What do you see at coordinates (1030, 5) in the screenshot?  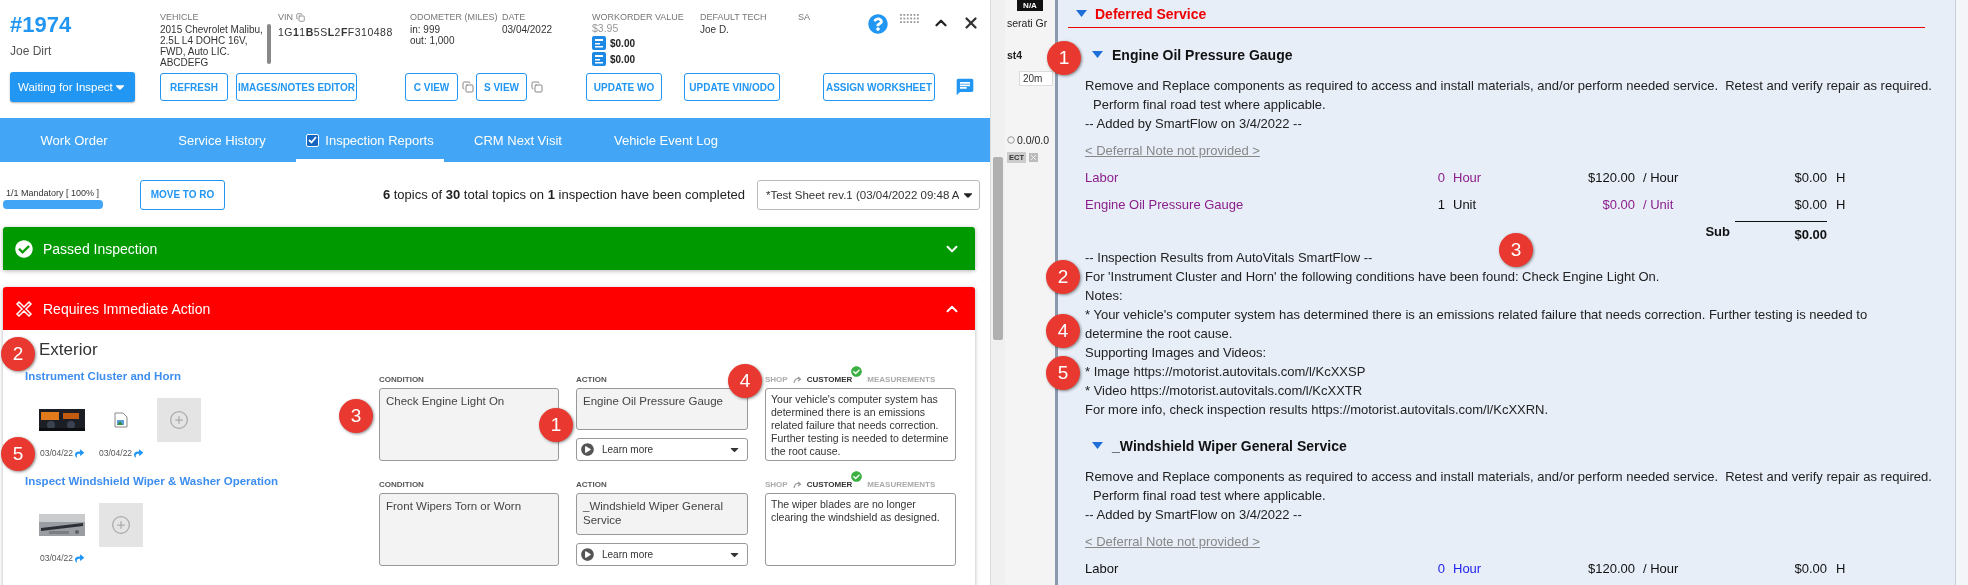 I see `status-badge: N/A` at bounding box center [1030, 5].